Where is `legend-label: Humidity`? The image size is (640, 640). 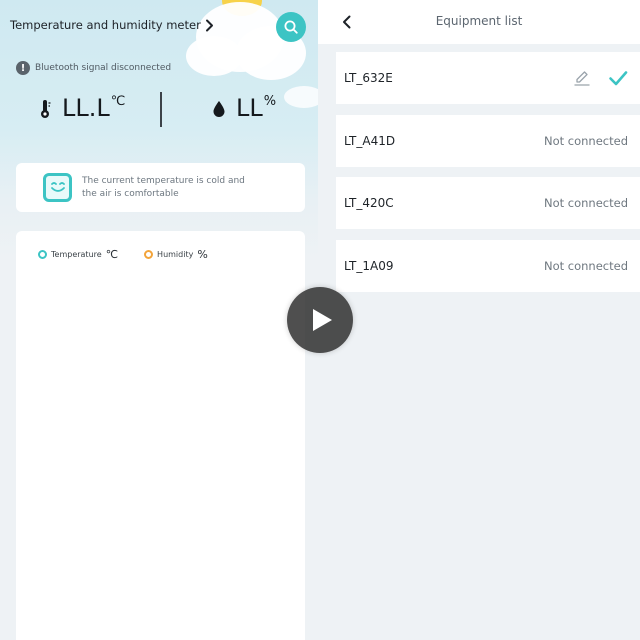 legend-label: Humidity is located at coordinates (175, 254).